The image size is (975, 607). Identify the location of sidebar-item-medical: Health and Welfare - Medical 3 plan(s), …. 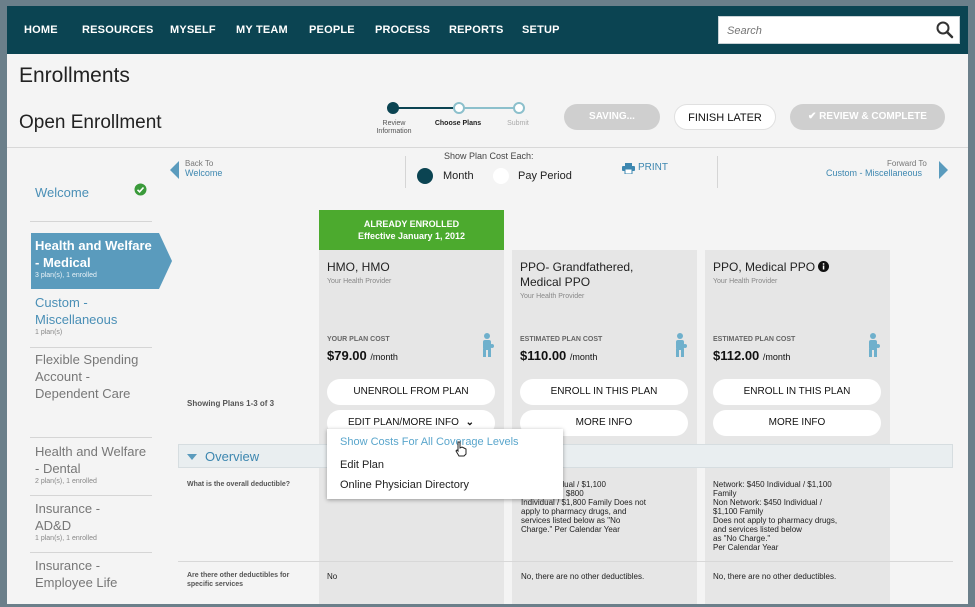
(95, 258).